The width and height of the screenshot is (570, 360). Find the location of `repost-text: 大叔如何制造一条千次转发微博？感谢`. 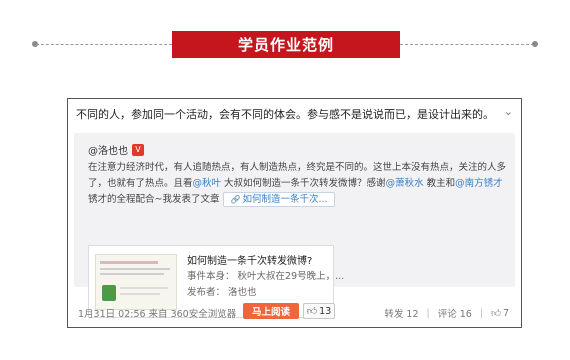

repost-text: 大叔如何制造一条千次转发微博？感谢 is located at coordinates (303, 183).